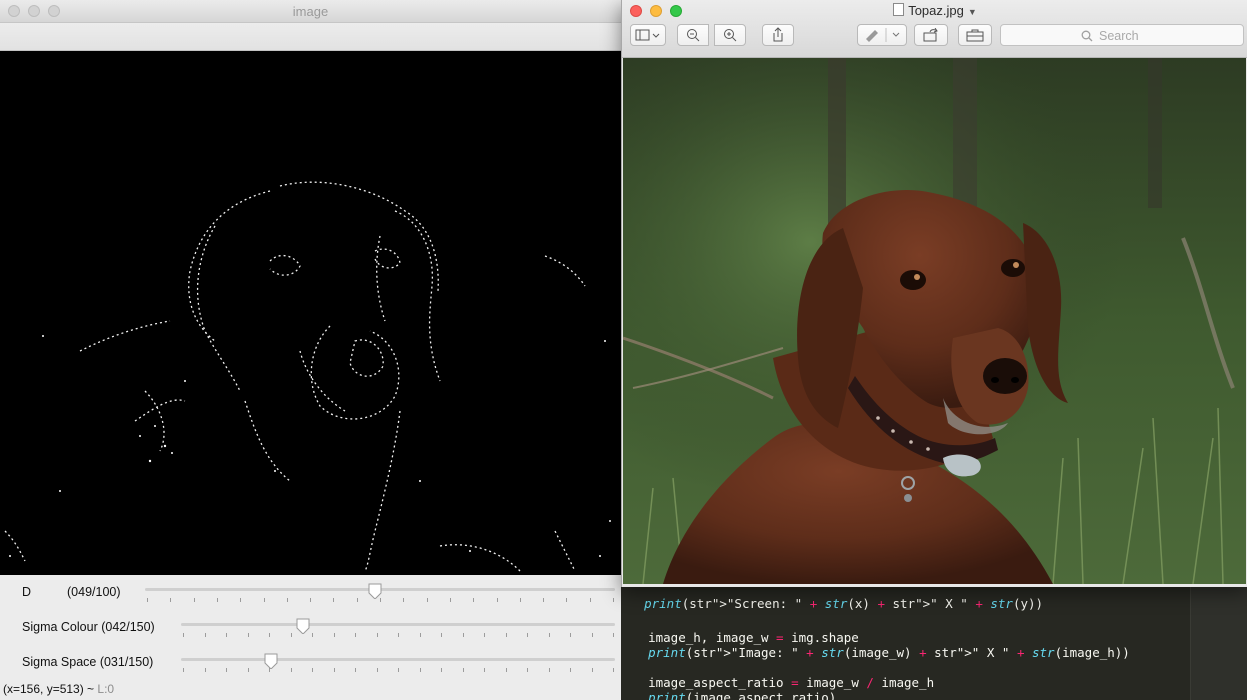 The width and height of the screenshot is (1247, 700). I want to click on chevron-down-icon: ▼, so click(972, 12).